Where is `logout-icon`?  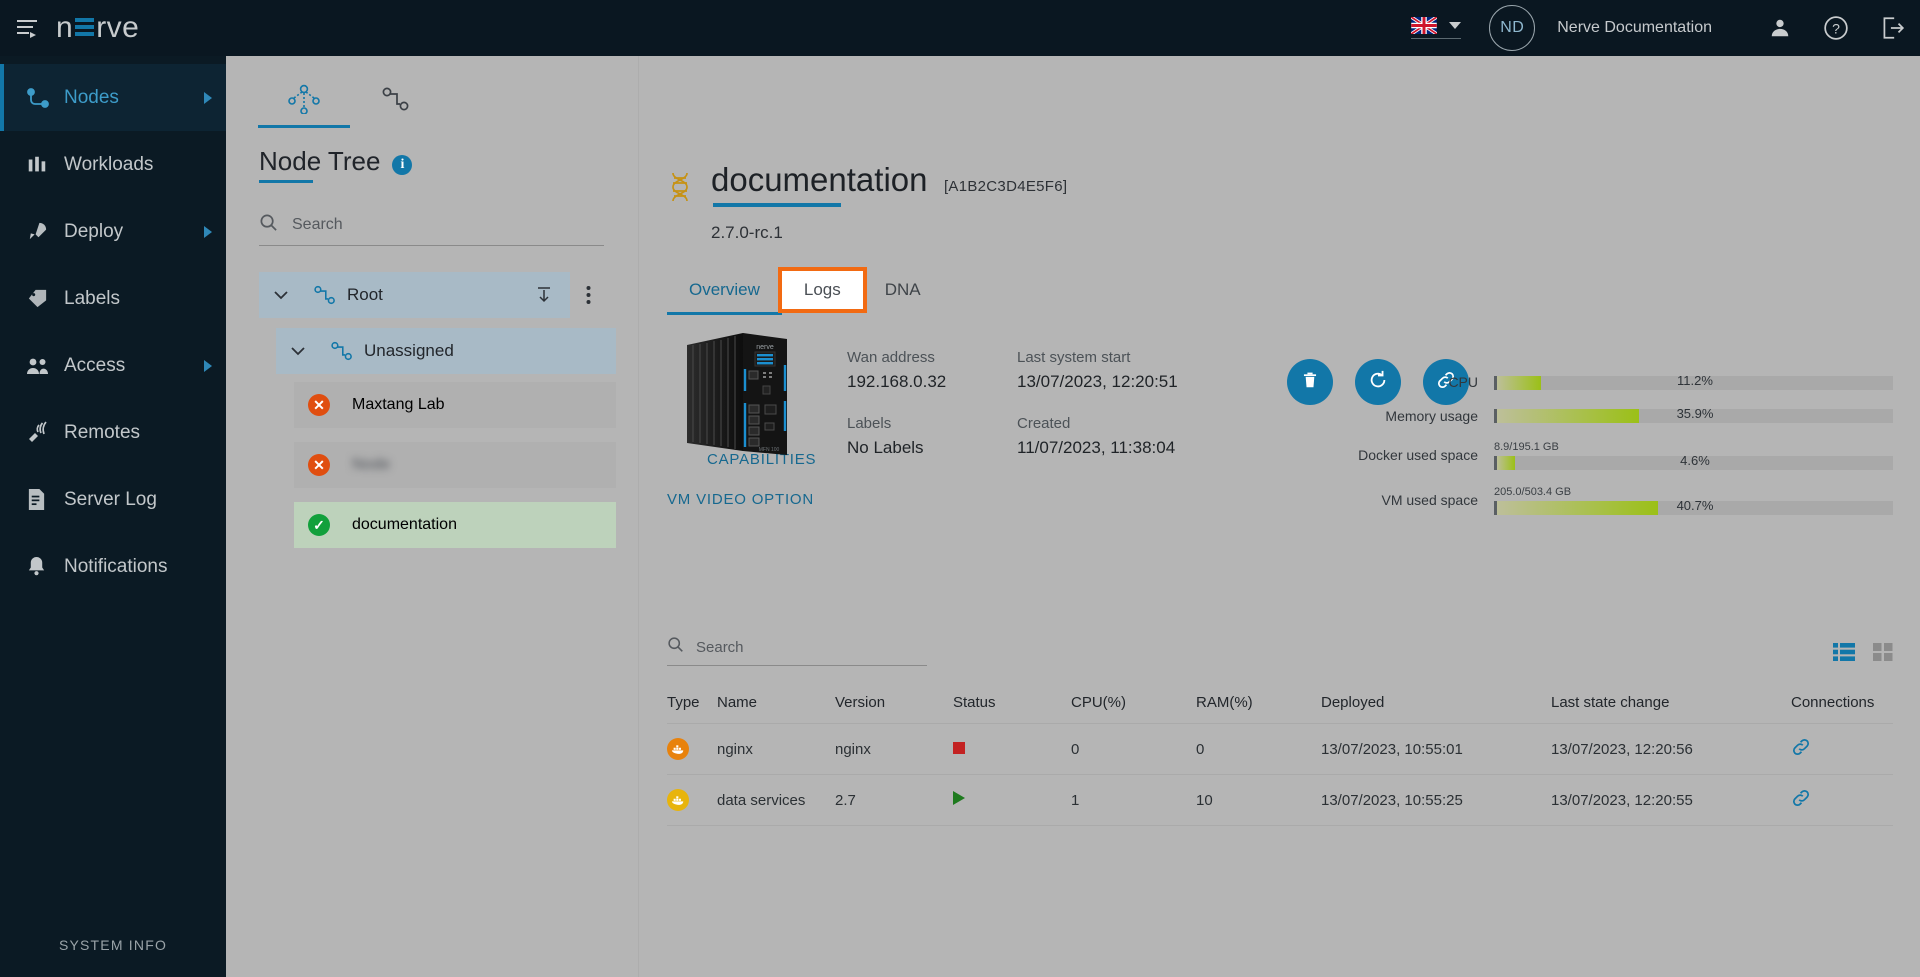
logout-icon is located at coordinates (1892, 28).